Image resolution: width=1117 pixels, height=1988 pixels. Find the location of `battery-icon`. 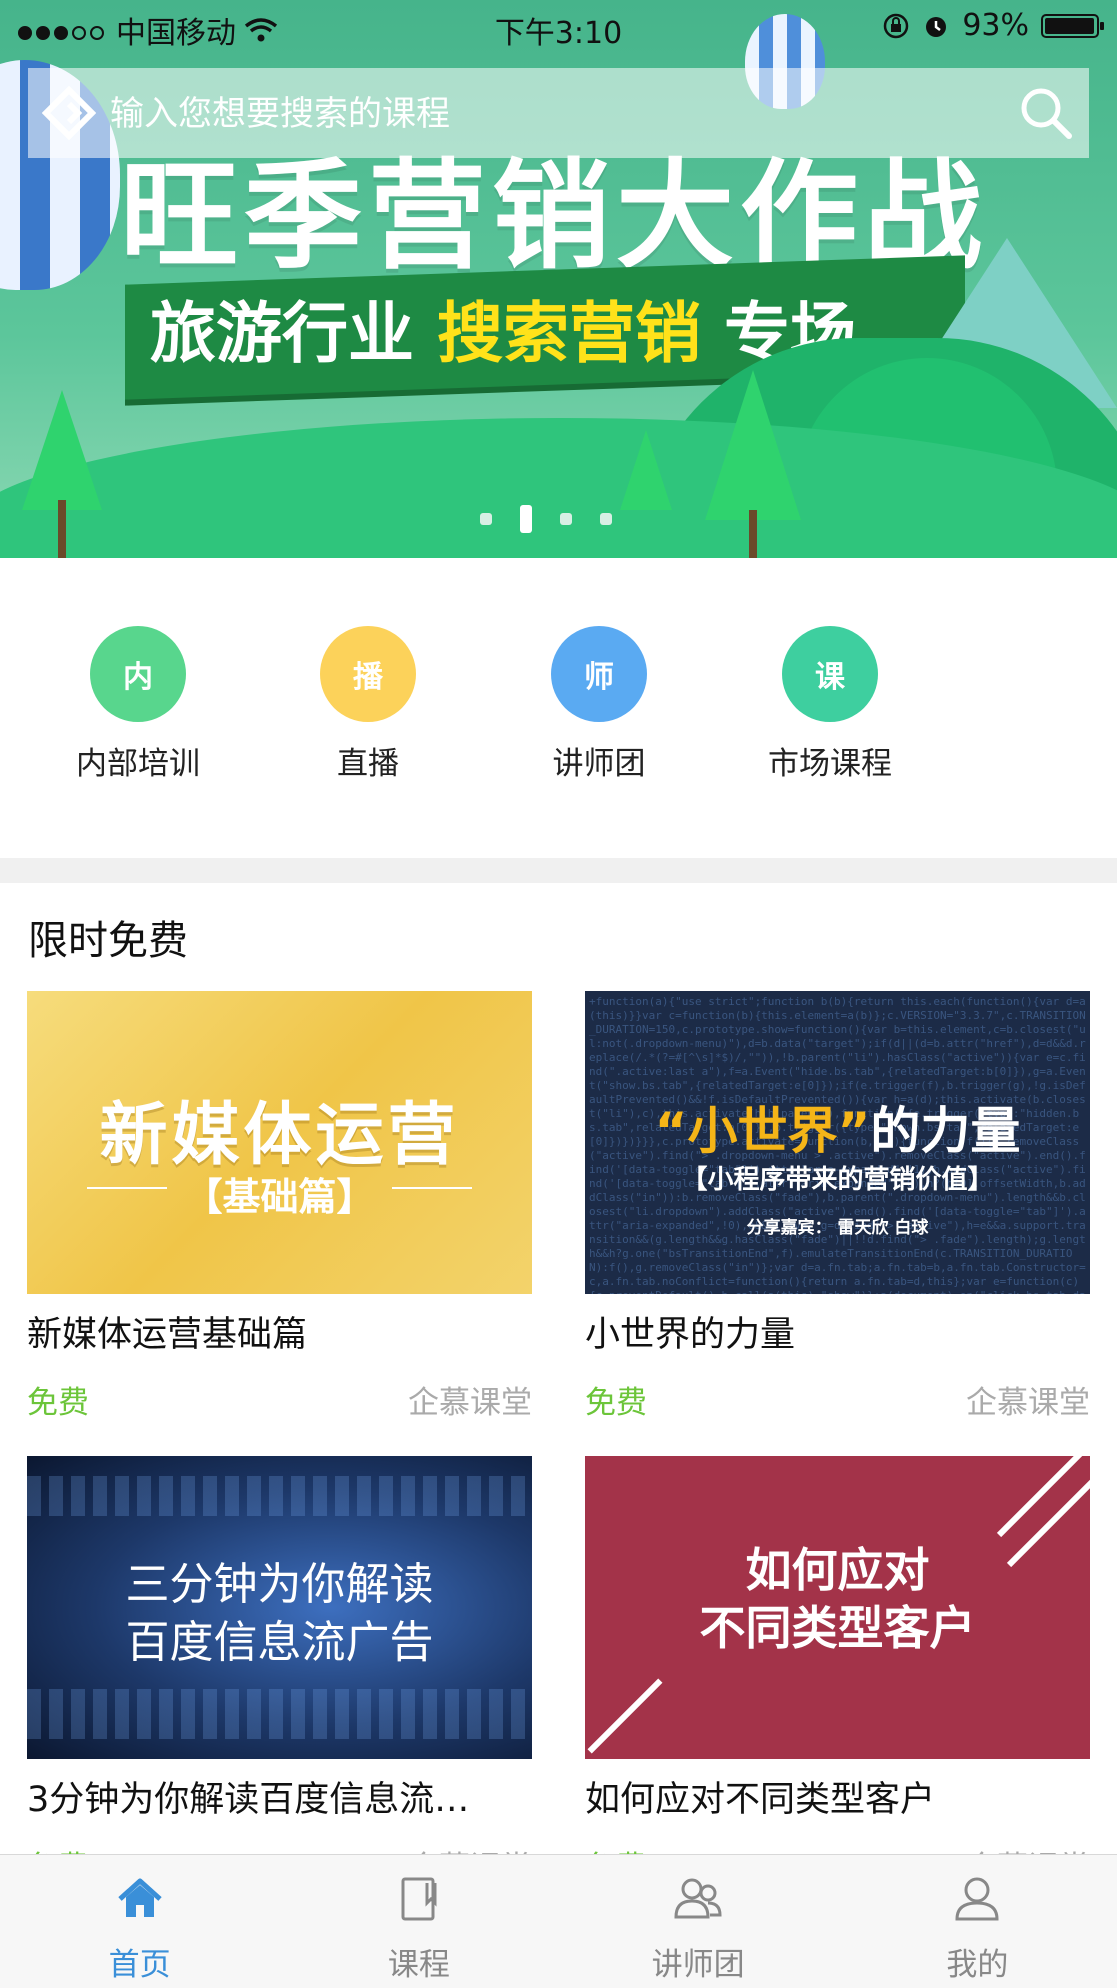

battery-icon is located at coordinates (1072, 25).